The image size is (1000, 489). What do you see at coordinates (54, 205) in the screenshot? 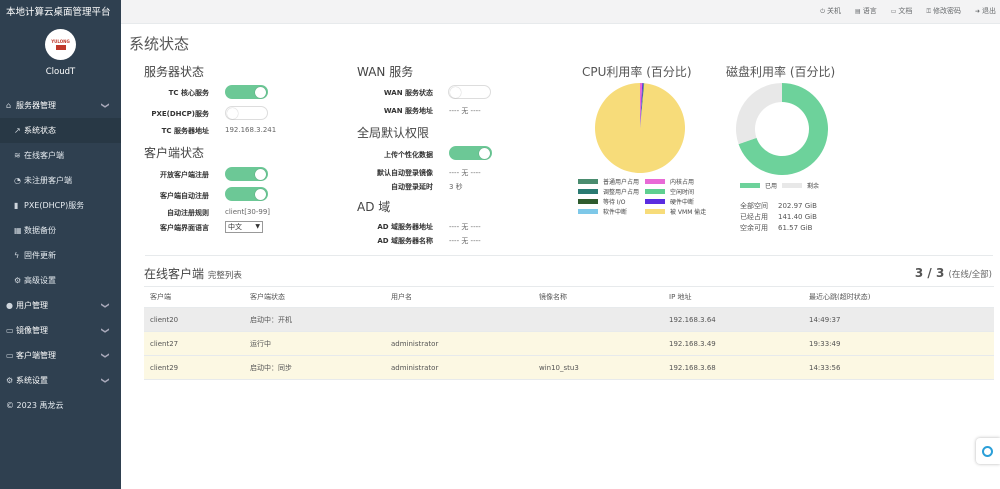
I see `sidebar-item-label: PXE(DHCP)服务` at bounding box center [54, 205].